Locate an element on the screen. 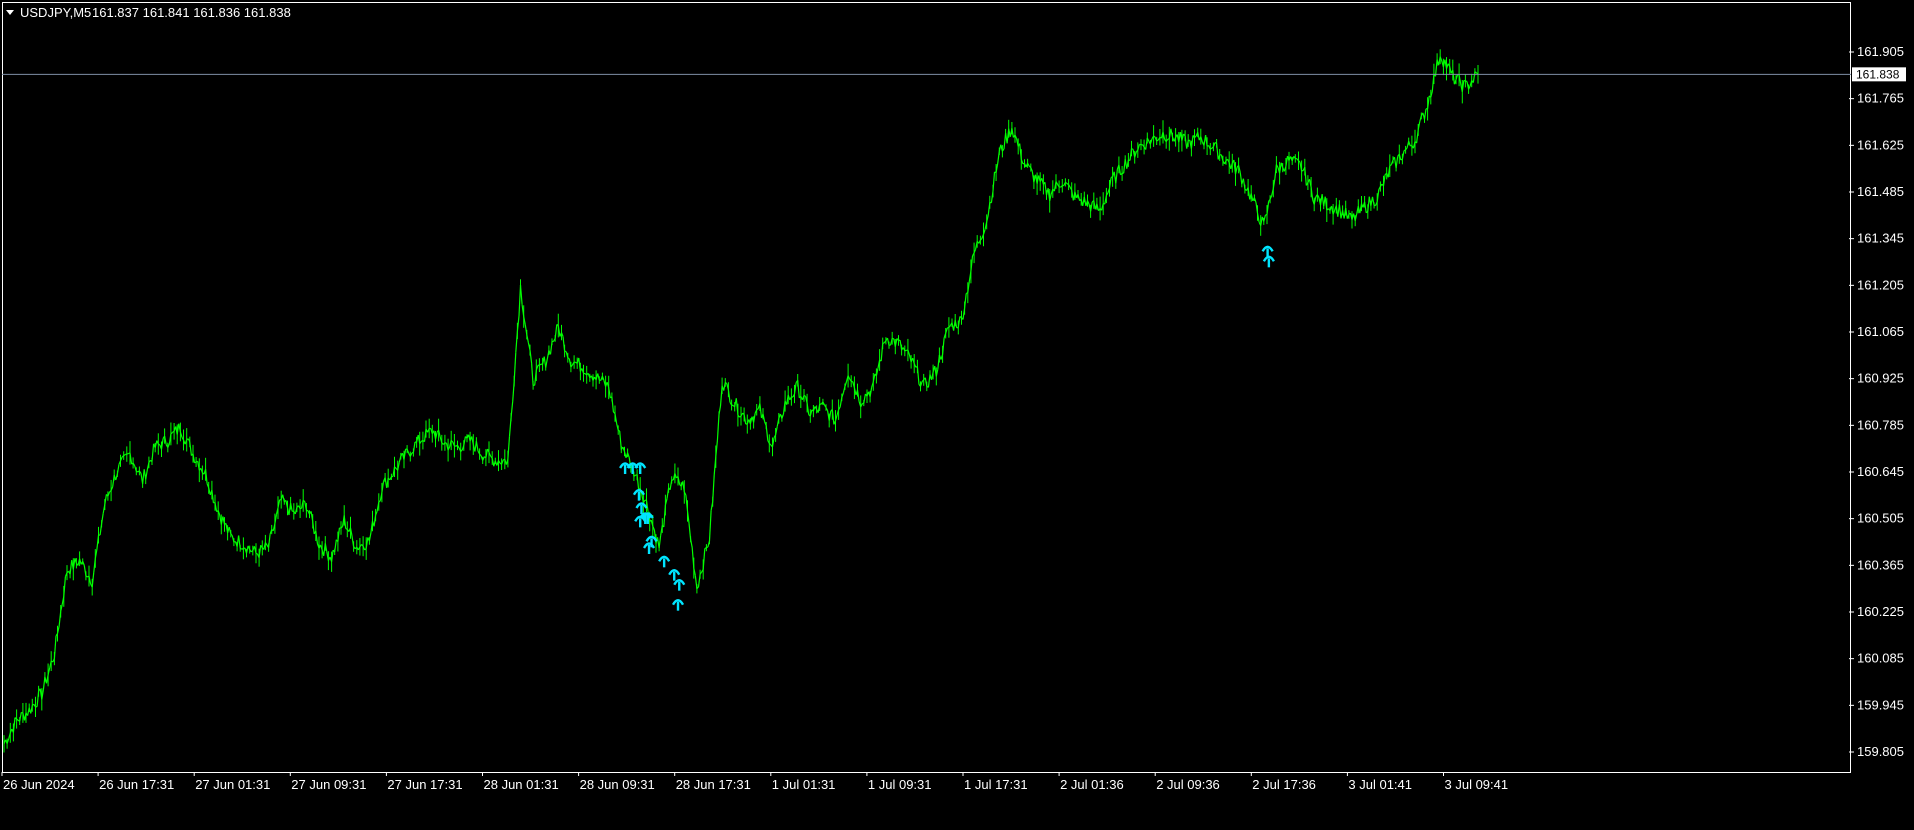 The width and height of the screenshot is (1914, 830). y-tick-label: 160.085 is located at coordinates (1880, 658).